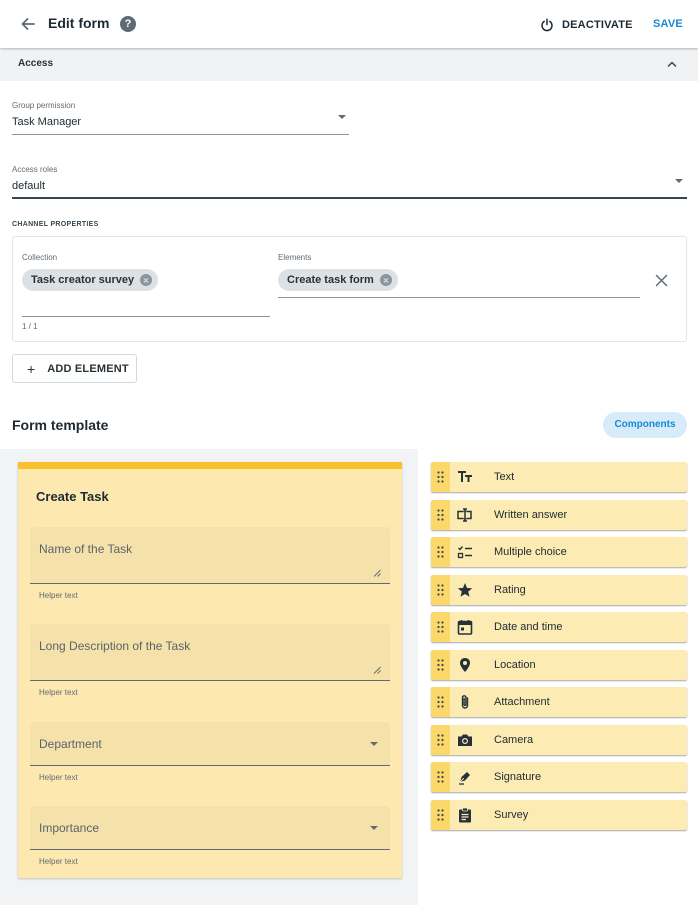 The width and height of the screenshot is (698, 905). What do you see at coordinates (465, 740) in the screenshot?
I see `camera-icon` at bounding box center [465, 740].